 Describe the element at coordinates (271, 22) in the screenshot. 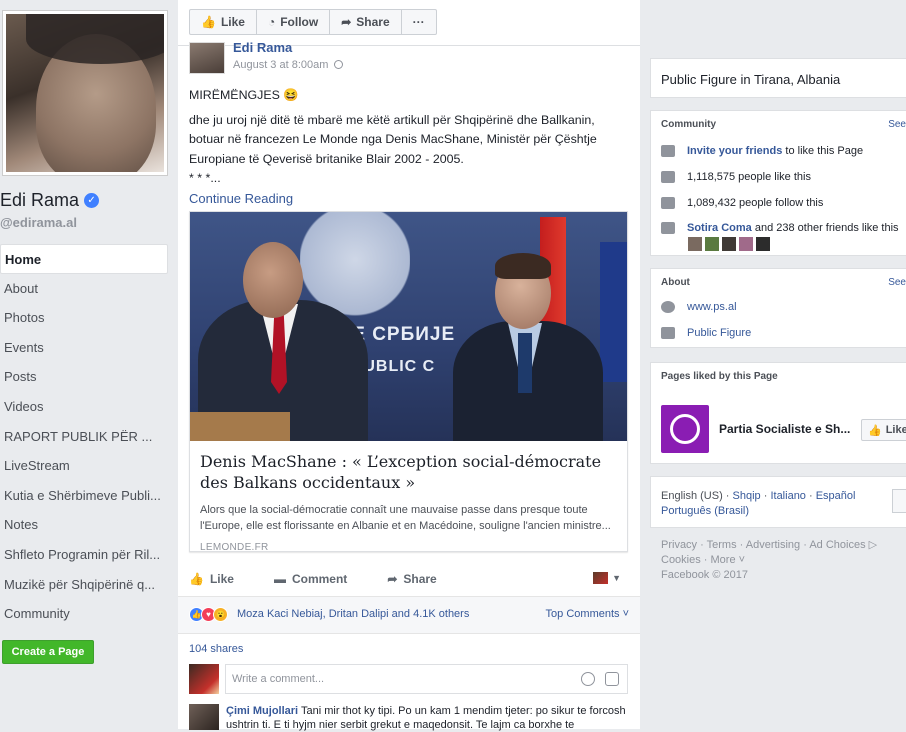

I see `rss-icon: ◔` at that location.